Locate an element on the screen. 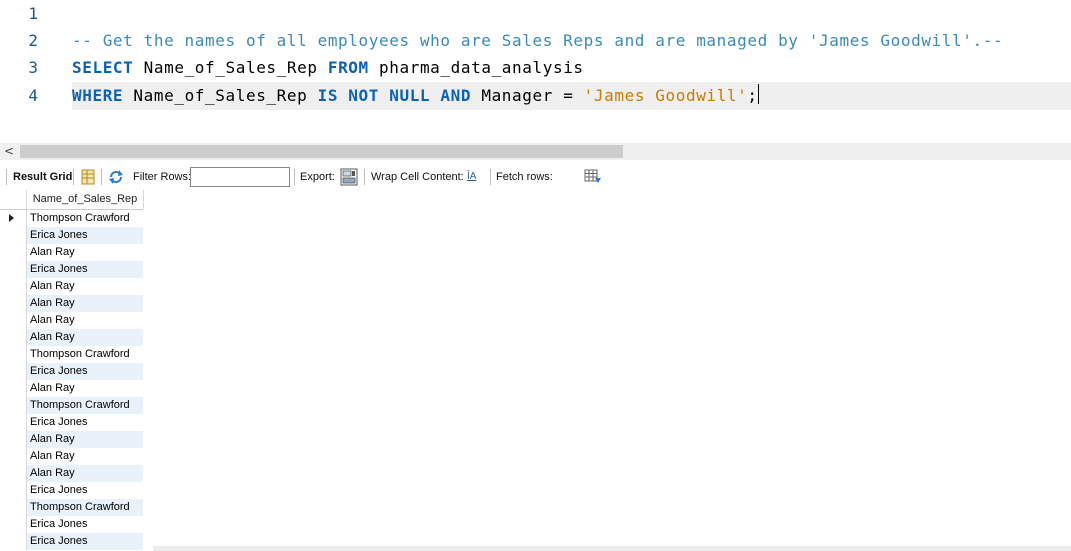  filter-rows-label: Filter Rows: is located at coordinates (162, 177).